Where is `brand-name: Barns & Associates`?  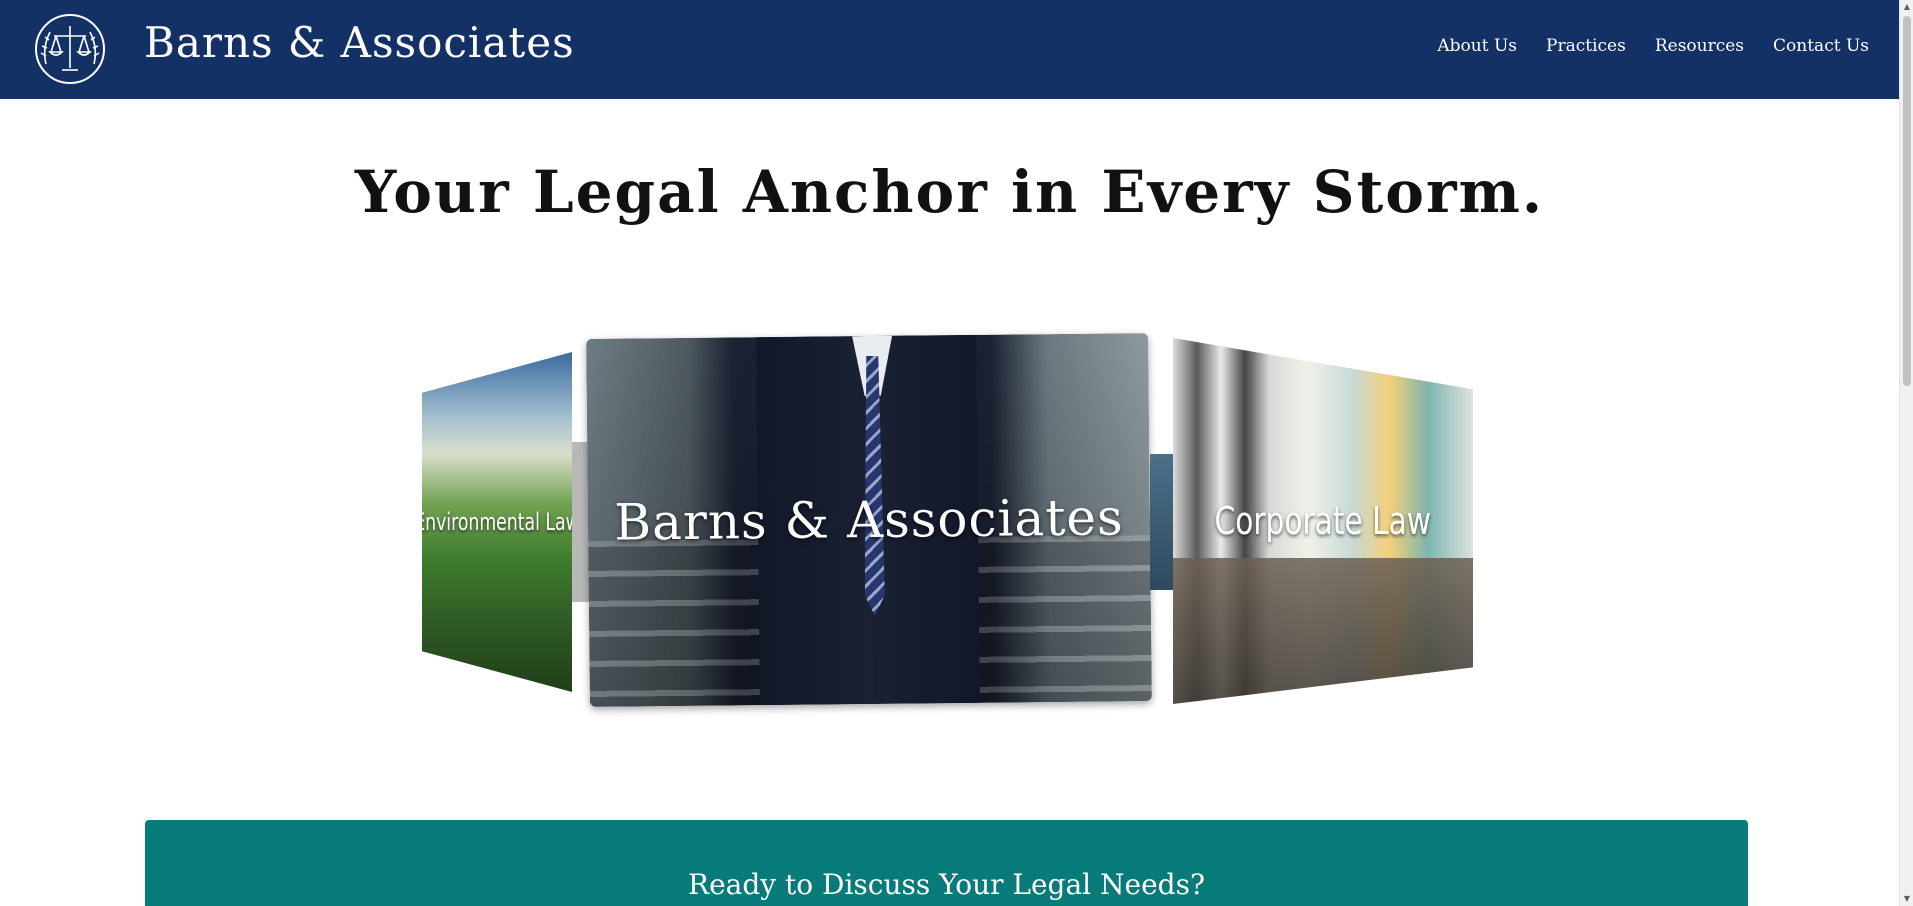
brand-name: Barns & Associates is located at coordinates (359, 42).